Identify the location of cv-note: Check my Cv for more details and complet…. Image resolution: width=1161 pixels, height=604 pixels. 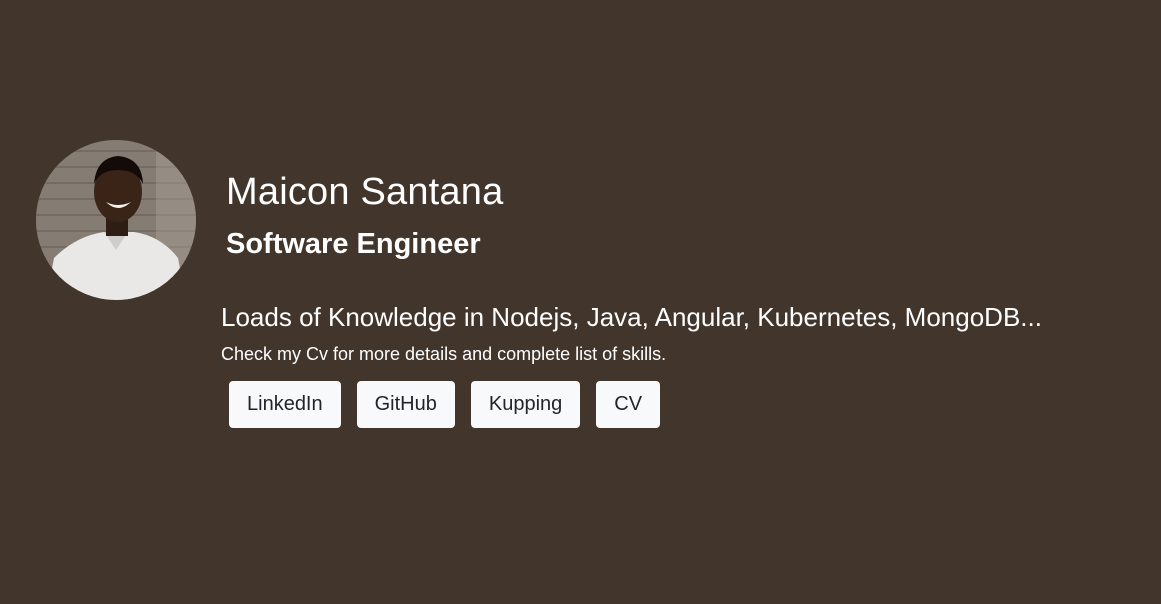
(444, 354).